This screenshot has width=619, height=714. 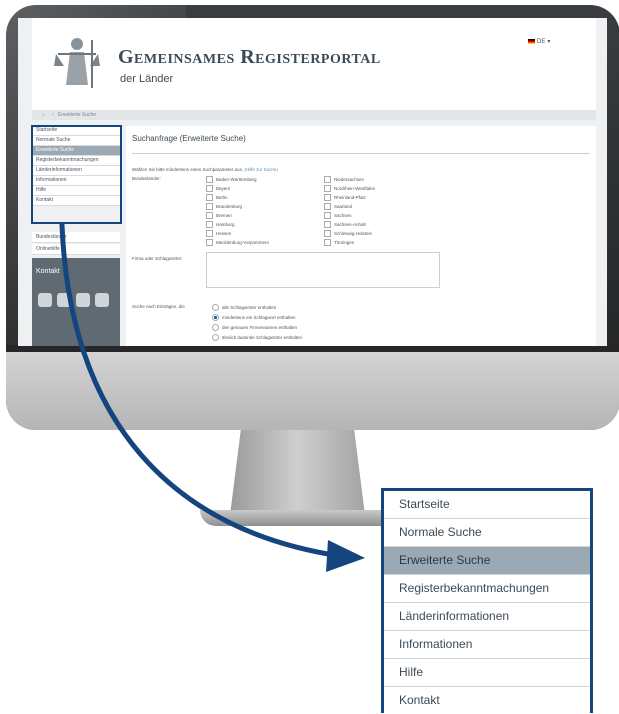 What do you see at coordinates (76, 249) in the screenshot?
I see `sidebar-link-onlinehilfe: Onlinehilfe` at bounding box center [76, 249].